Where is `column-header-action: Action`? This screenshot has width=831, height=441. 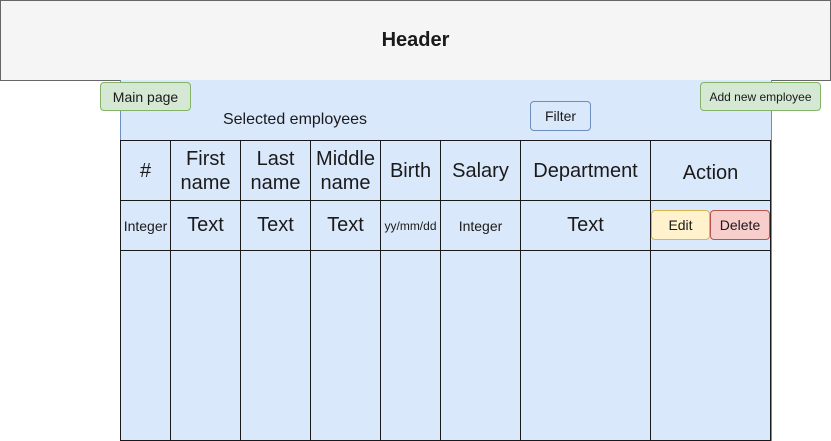
column-header-action: Action is located at coordinates (710, 170).